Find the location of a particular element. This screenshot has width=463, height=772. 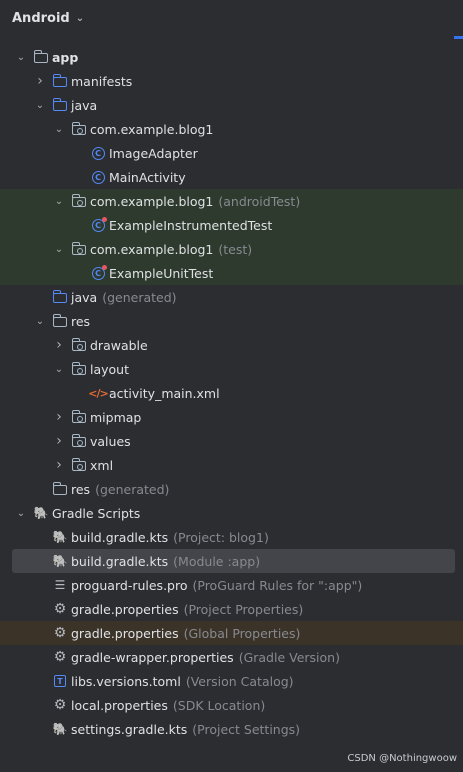

tree-row-label: values is located at coordinates (110, 441).